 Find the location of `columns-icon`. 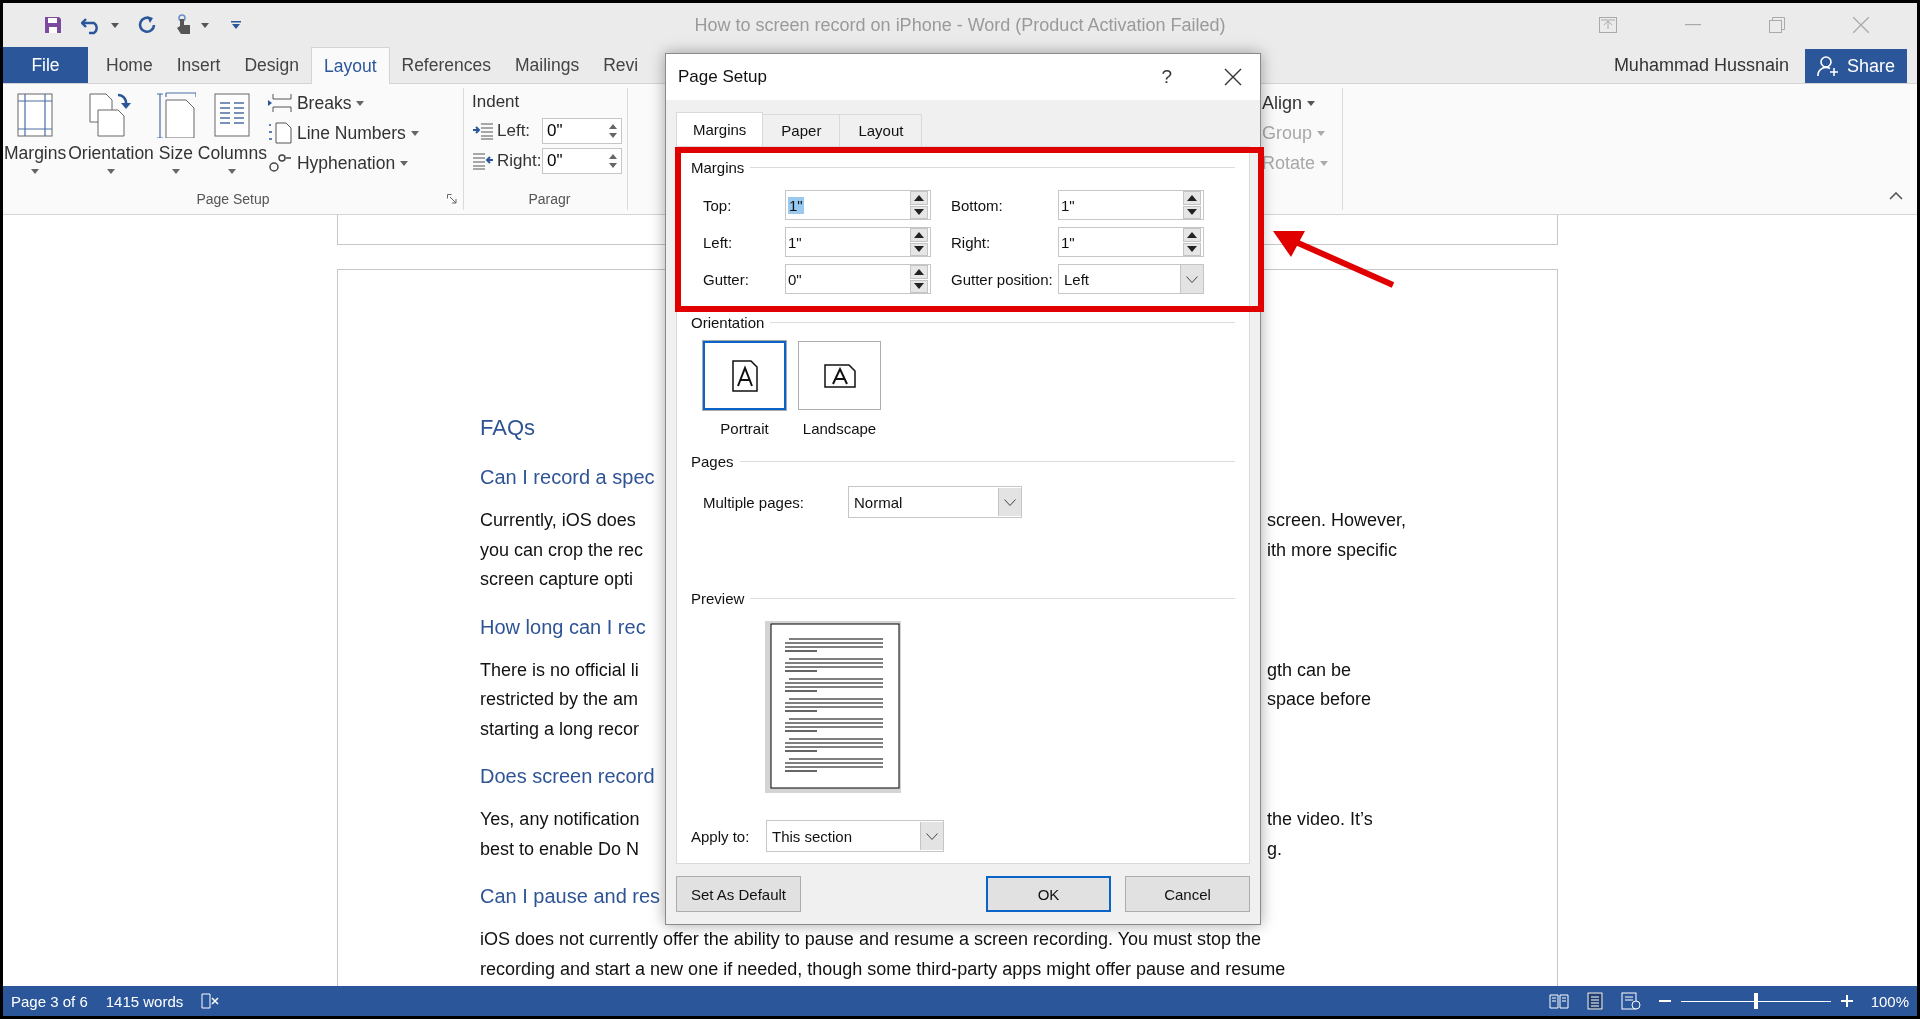

columns-icon is located at coordinates (232, 115).